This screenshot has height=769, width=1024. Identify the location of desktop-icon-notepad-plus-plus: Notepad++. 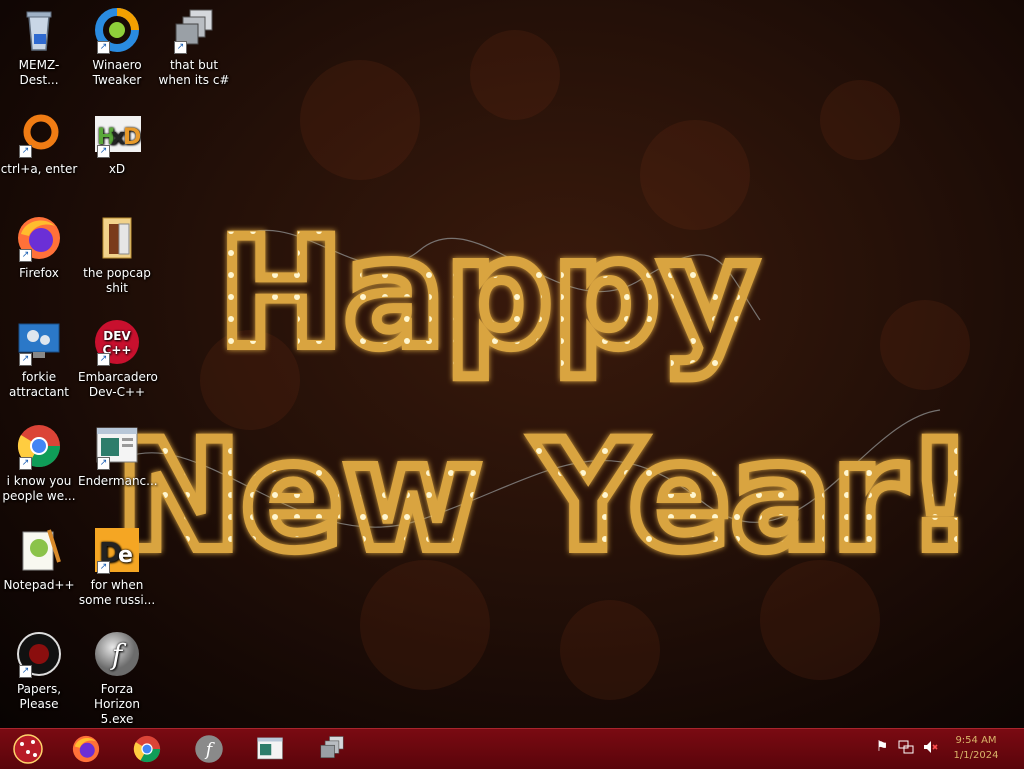
(39, 559).